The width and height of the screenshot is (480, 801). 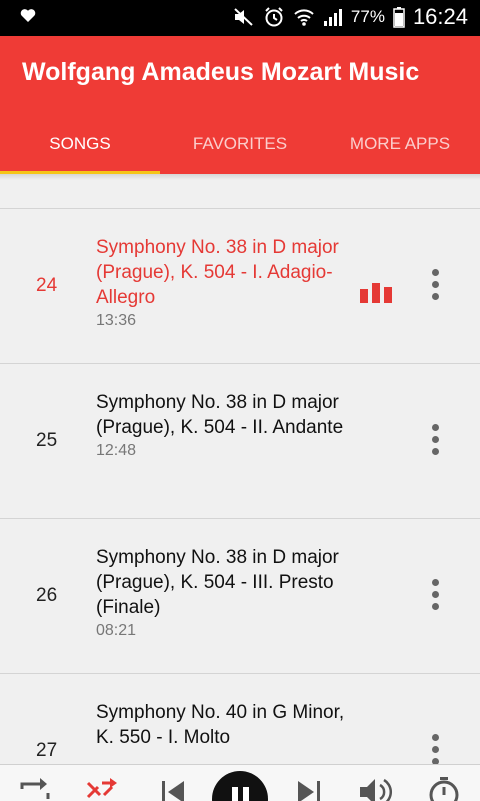 What do you see at coordinates (116, 320) in the screenshot?
I see `song-duration: 13:36` at bounding box center [116, 320].